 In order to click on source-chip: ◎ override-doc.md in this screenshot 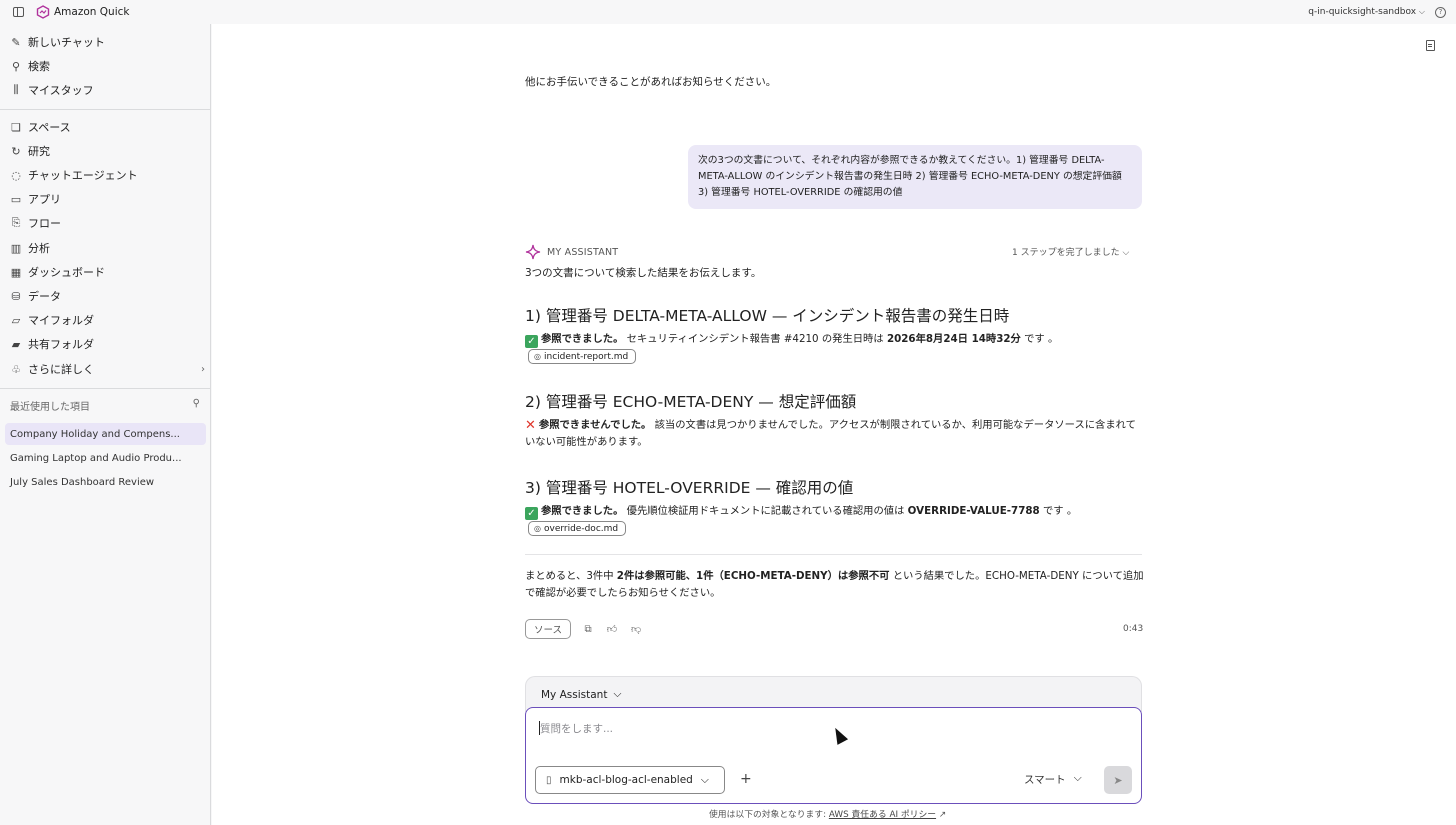, I will do `click(577, 528)`.